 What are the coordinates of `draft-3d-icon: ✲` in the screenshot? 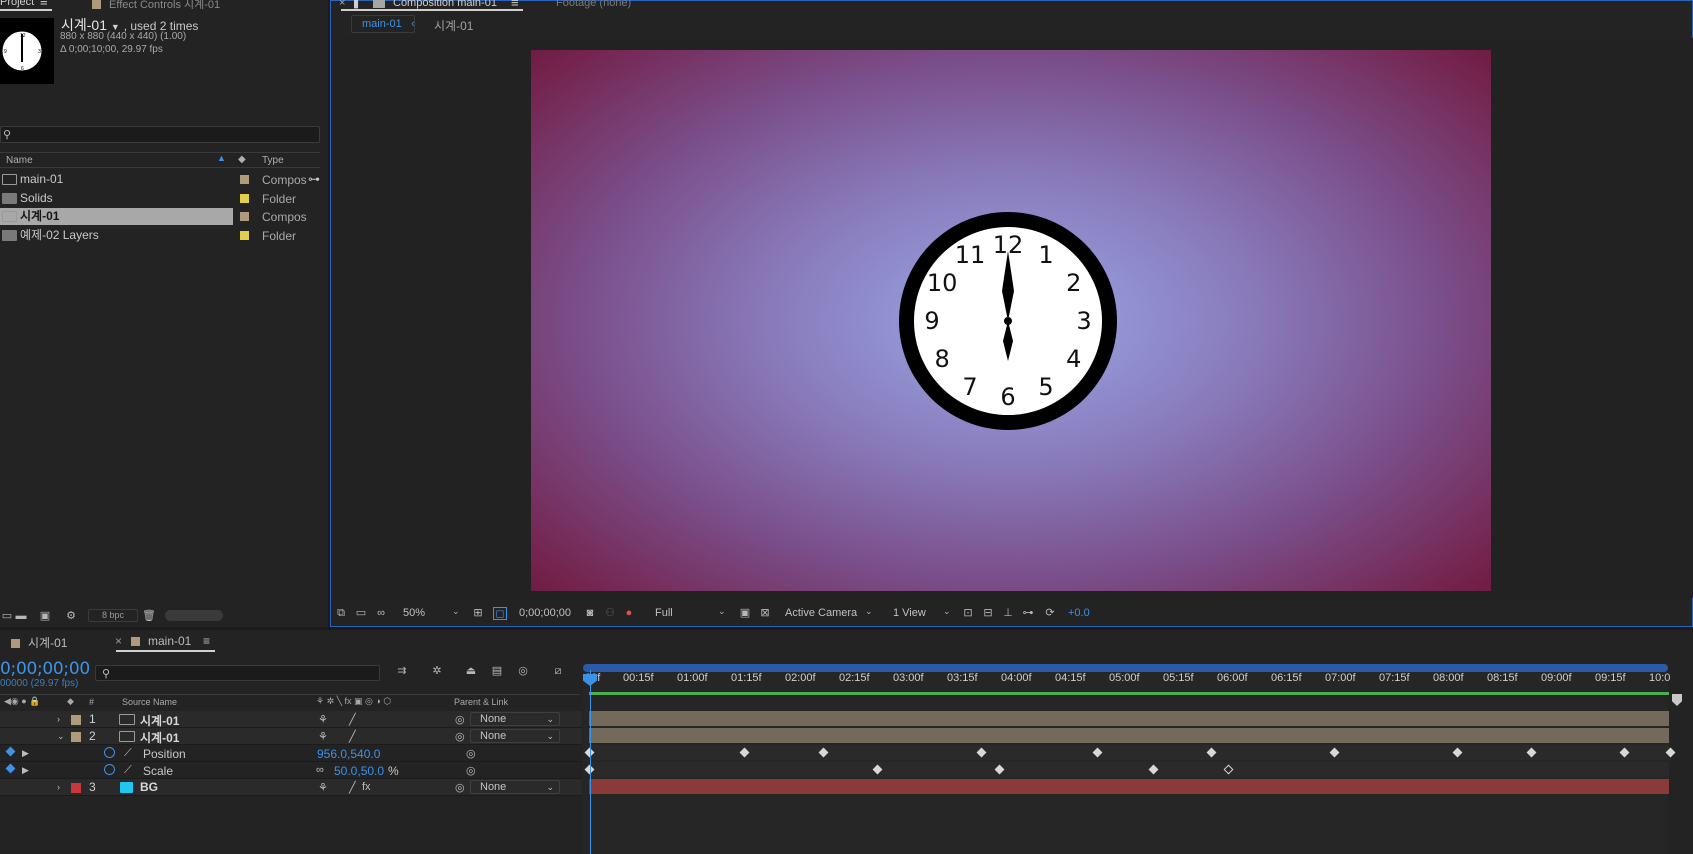 It's located at (437, 671).